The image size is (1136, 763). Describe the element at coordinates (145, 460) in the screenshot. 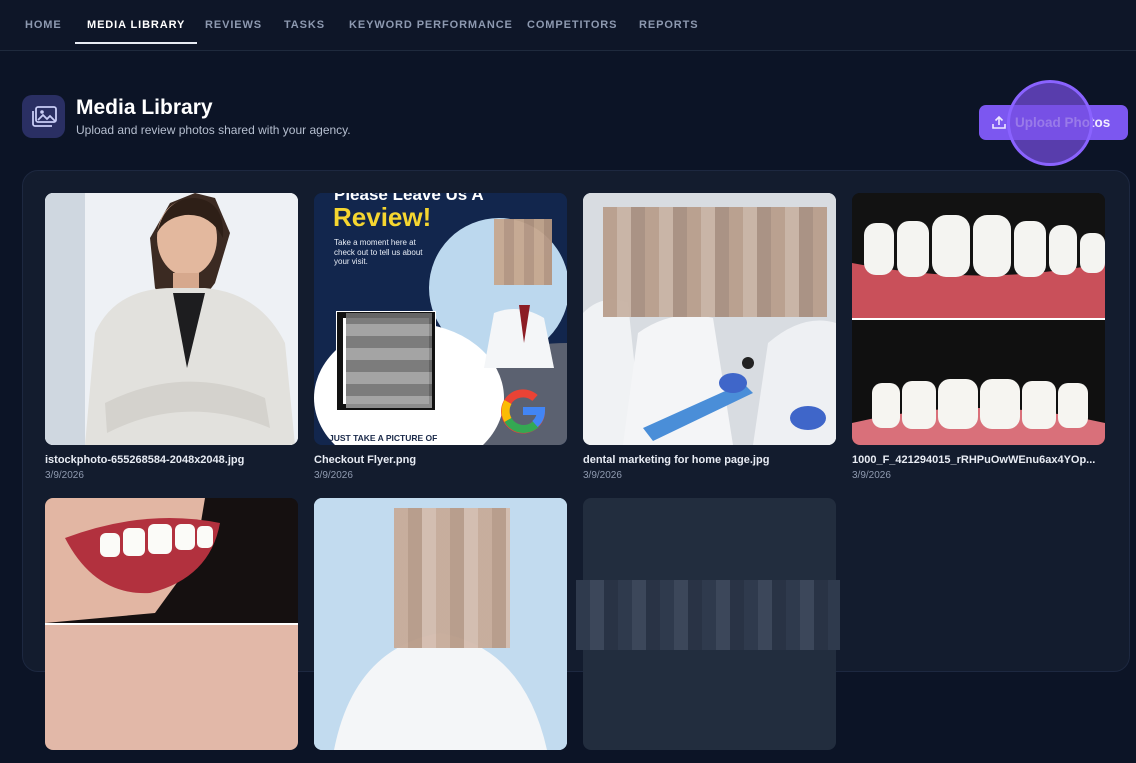

I see `media-filename: istockphoto-655268584-2048x2048.jpg` at that location.